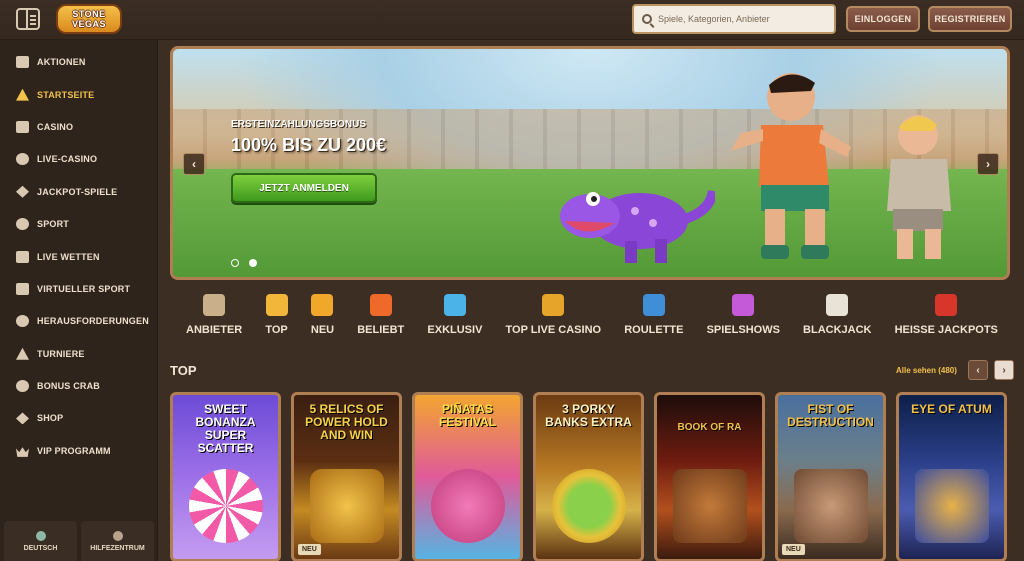  I want to click on pinata-art, so click(467, 506).